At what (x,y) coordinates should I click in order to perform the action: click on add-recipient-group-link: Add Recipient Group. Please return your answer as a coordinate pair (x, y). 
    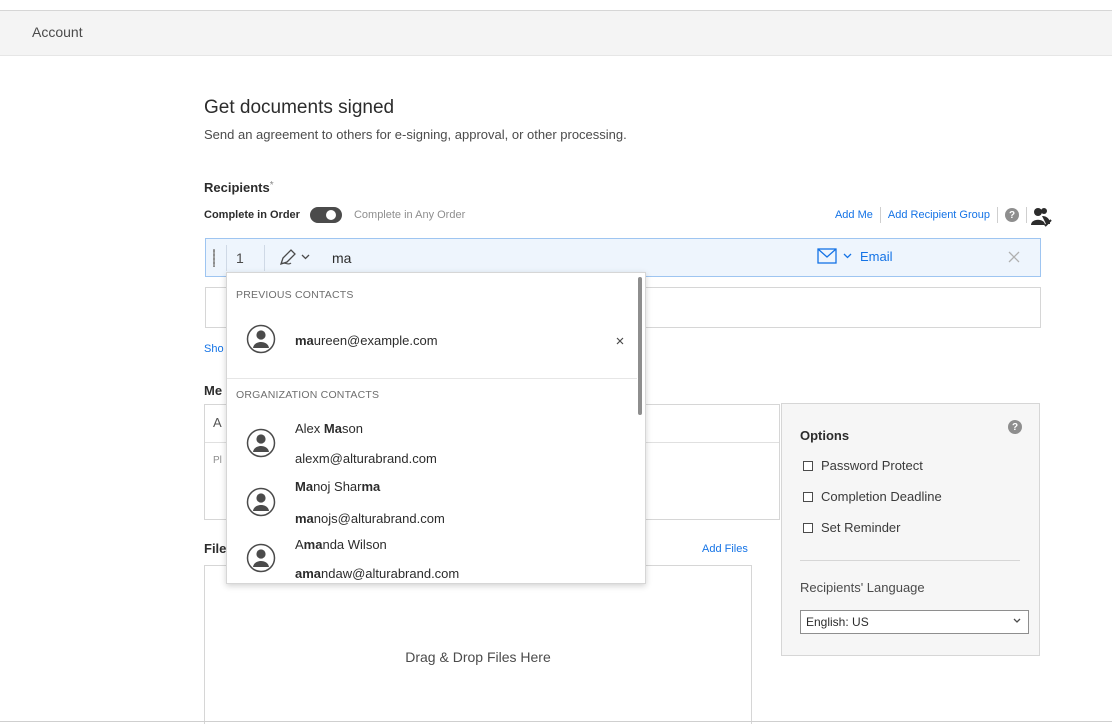
    Looking at the image, I should click on (939, 215).